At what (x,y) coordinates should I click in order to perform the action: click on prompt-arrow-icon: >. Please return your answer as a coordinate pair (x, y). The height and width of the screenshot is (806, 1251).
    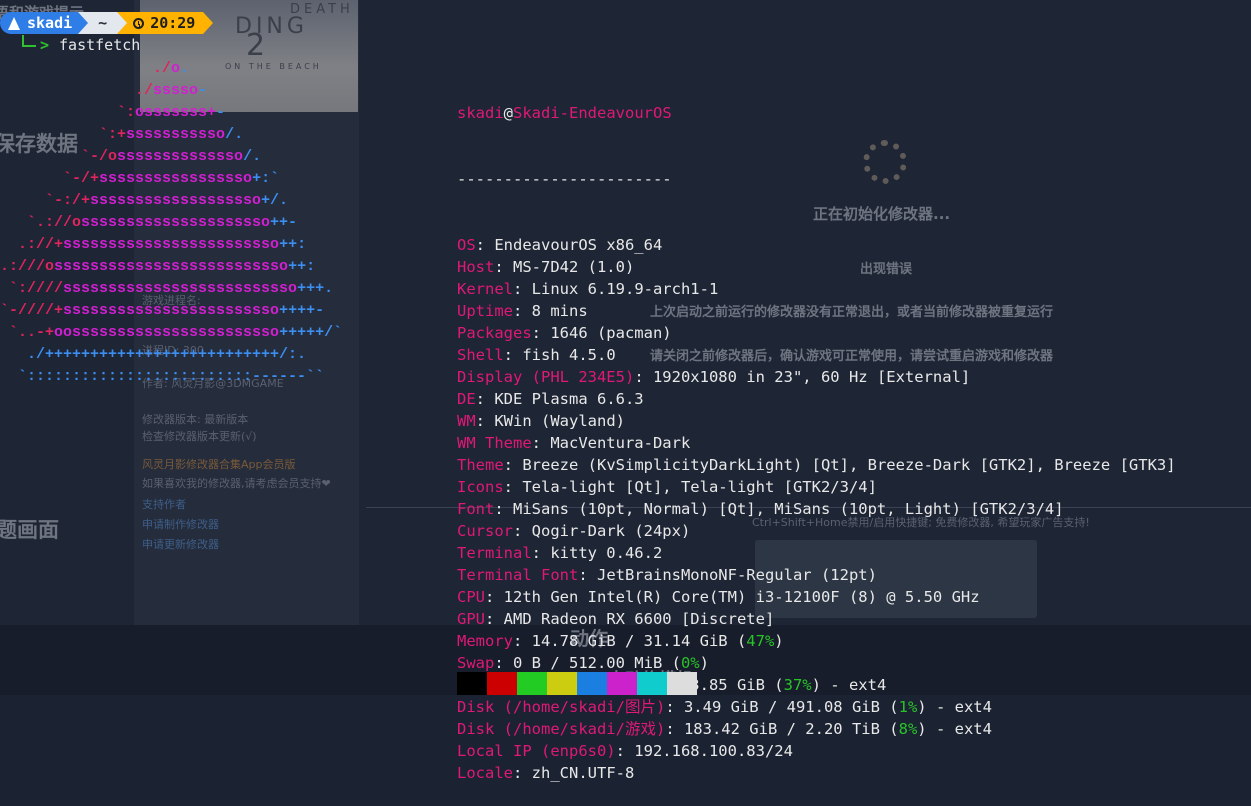
    Looking at the image, I should click on (45, 45).